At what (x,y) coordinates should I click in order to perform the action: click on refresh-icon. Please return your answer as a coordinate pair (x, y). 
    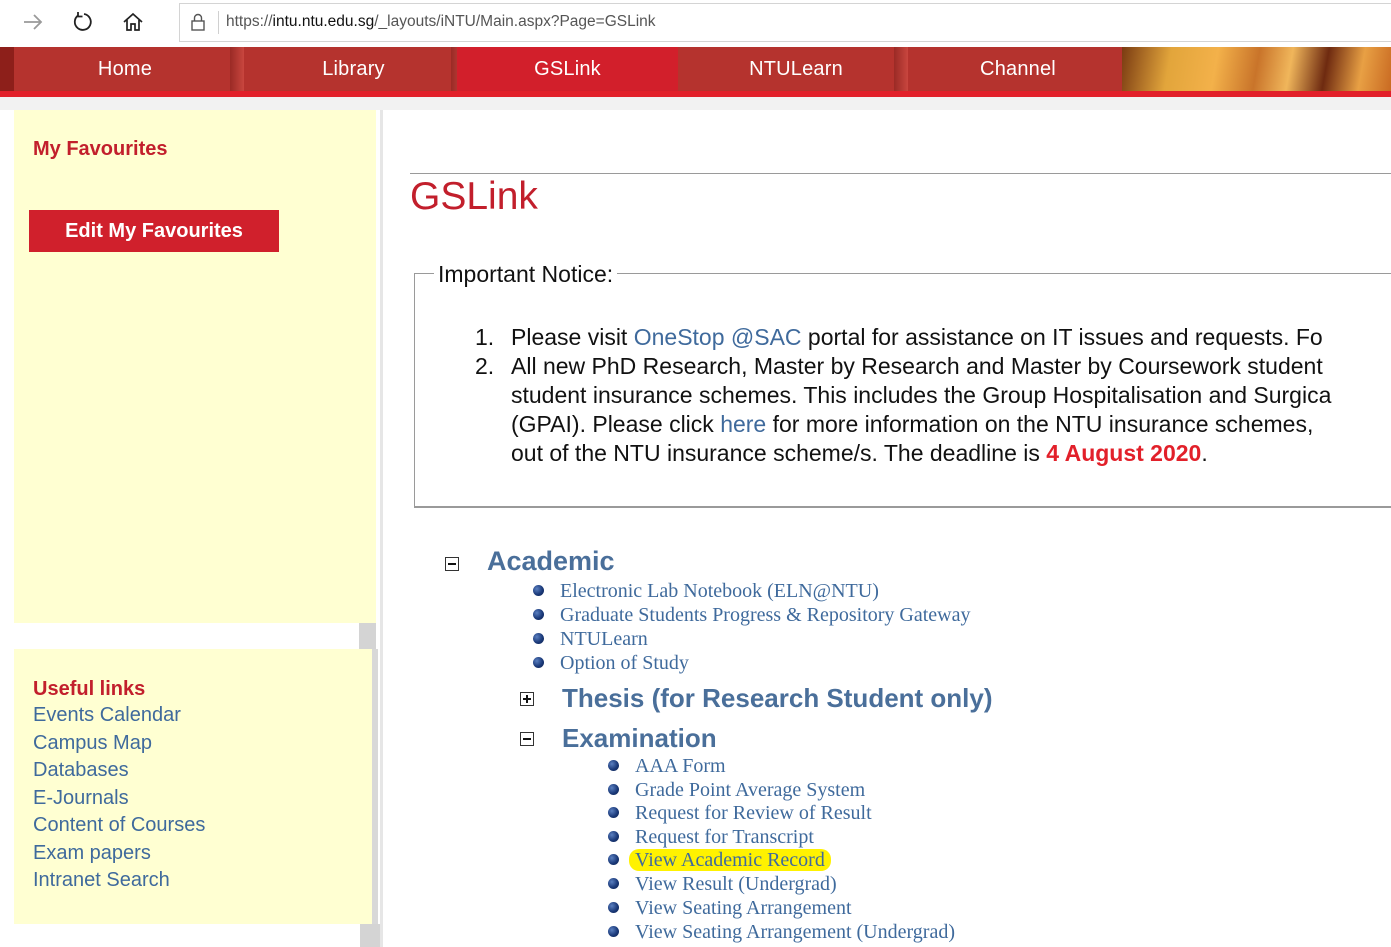
    Looking at the image, I should click on (82, 21).